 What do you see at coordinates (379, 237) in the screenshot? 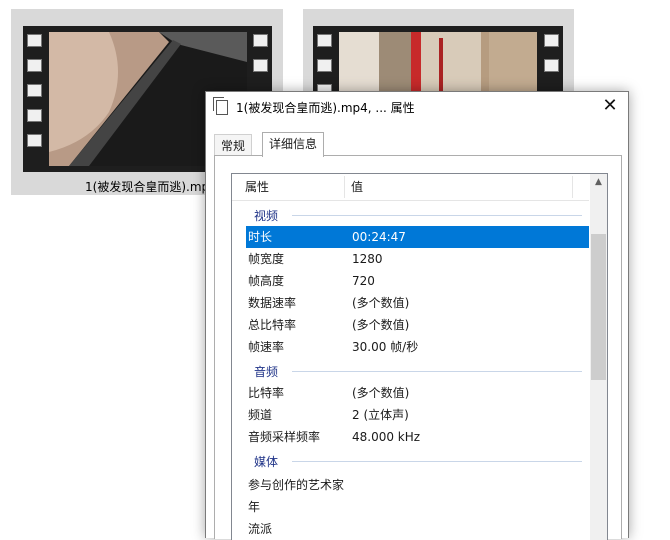
I see `property-value: 00:24:47` at bounding box center [379, 237].